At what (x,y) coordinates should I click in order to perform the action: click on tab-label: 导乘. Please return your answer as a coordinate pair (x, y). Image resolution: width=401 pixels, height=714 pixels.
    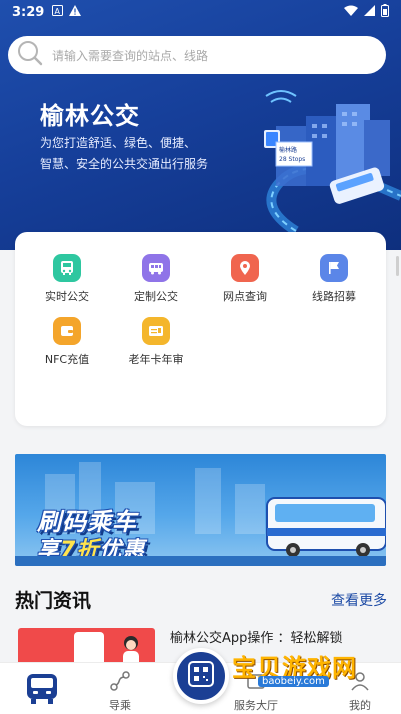
    Looking at the image, I should click on (120, 705).